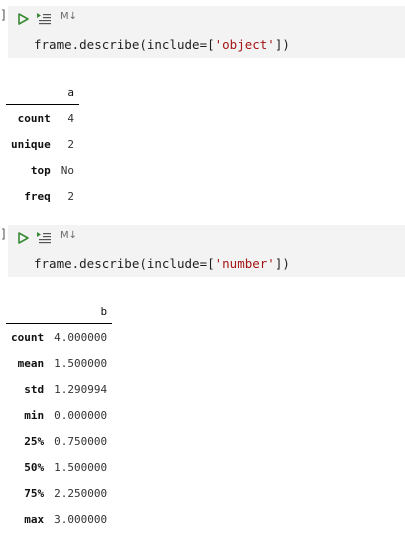 The width and height of the screenshot is (405, 542). What do you see at coordinates (81, 519) in the screenshot?
I see `row-value: 3.000000` at bounding box center [81, 519].